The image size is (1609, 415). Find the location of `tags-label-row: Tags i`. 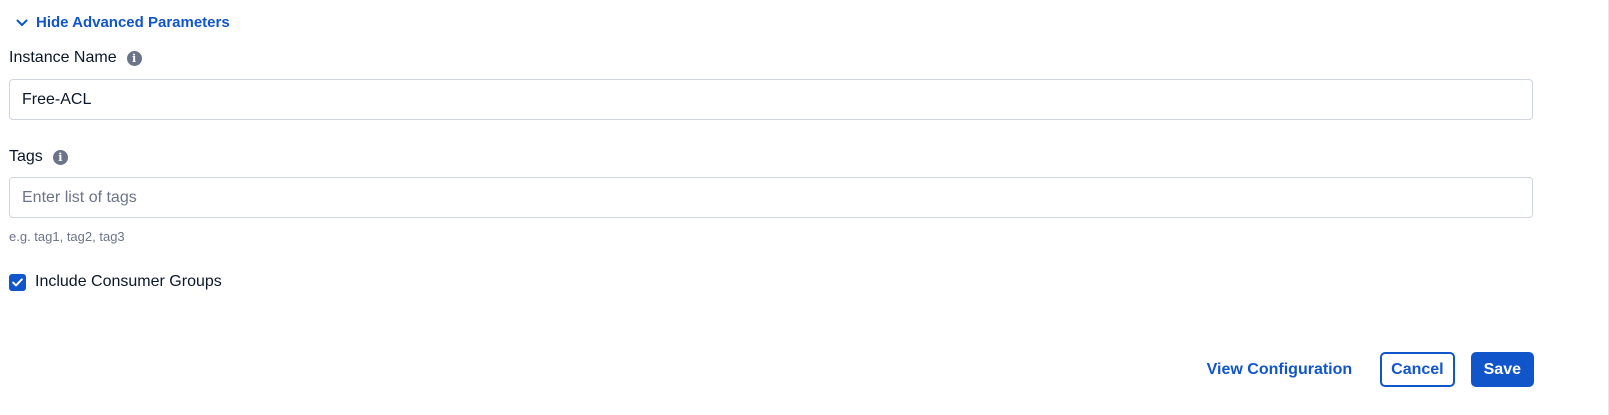

tags-label-row: Tags i is located at coordinates (38, 157).